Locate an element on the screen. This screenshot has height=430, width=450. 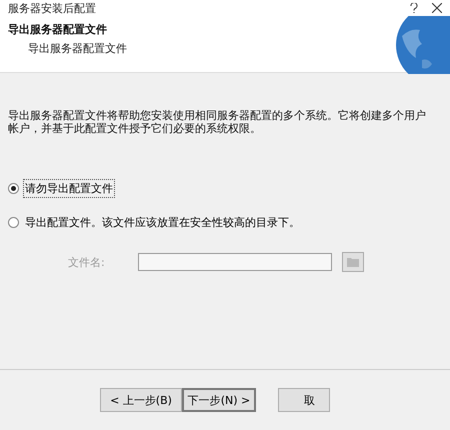
close-icon is located at coordinates (437, 8).